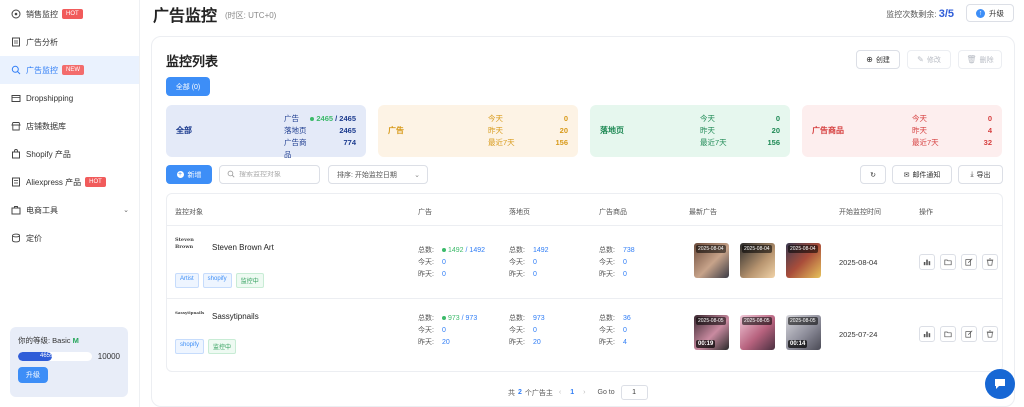 Image resolution: width=1024 pixels, height=407 pixels. I want to click on level-progress-bar: 4659, so click(55, 356).